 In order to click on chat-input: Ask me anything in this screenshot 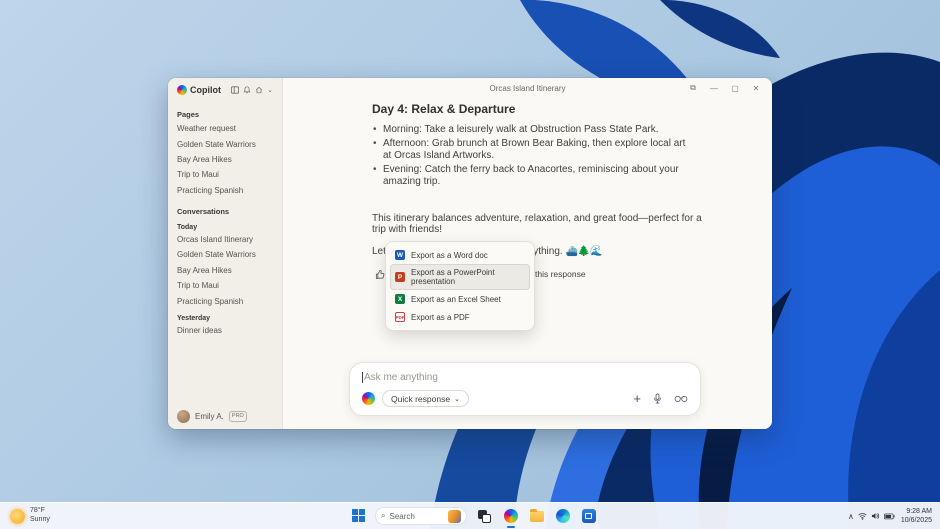, I will do `click(525, 377)`.